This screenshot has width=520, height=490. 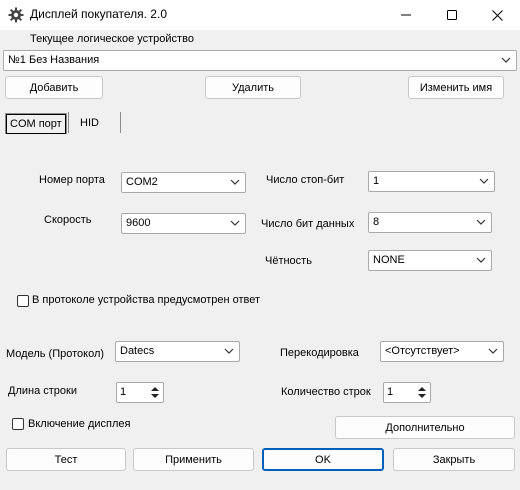 What do you see at coordinates (323, 459) in the screenshot?
I see `ok-button: OK` at bounding box center [323, 459].